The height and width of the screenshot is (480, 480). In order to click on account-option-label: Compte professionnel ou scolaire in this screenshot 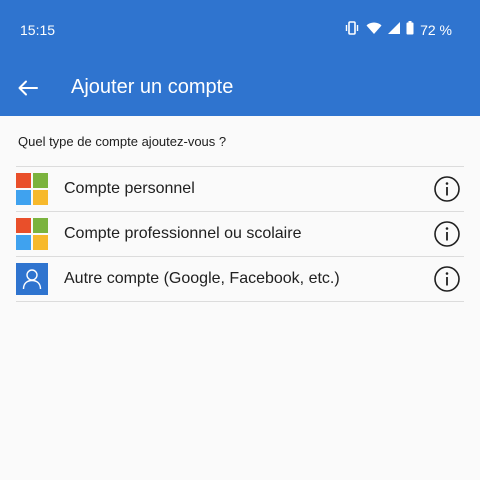, I will do `click(183, 233)`.